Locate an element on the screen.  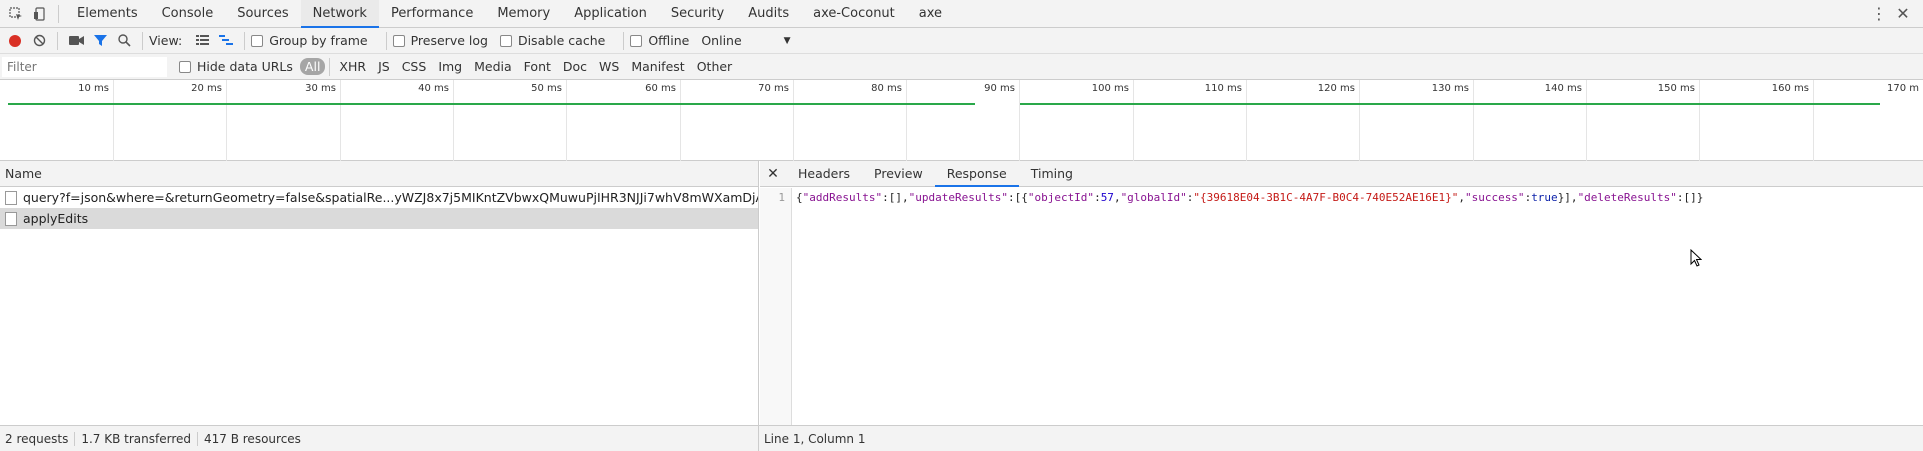
view-label: View: is located at coordinates (166, 40).